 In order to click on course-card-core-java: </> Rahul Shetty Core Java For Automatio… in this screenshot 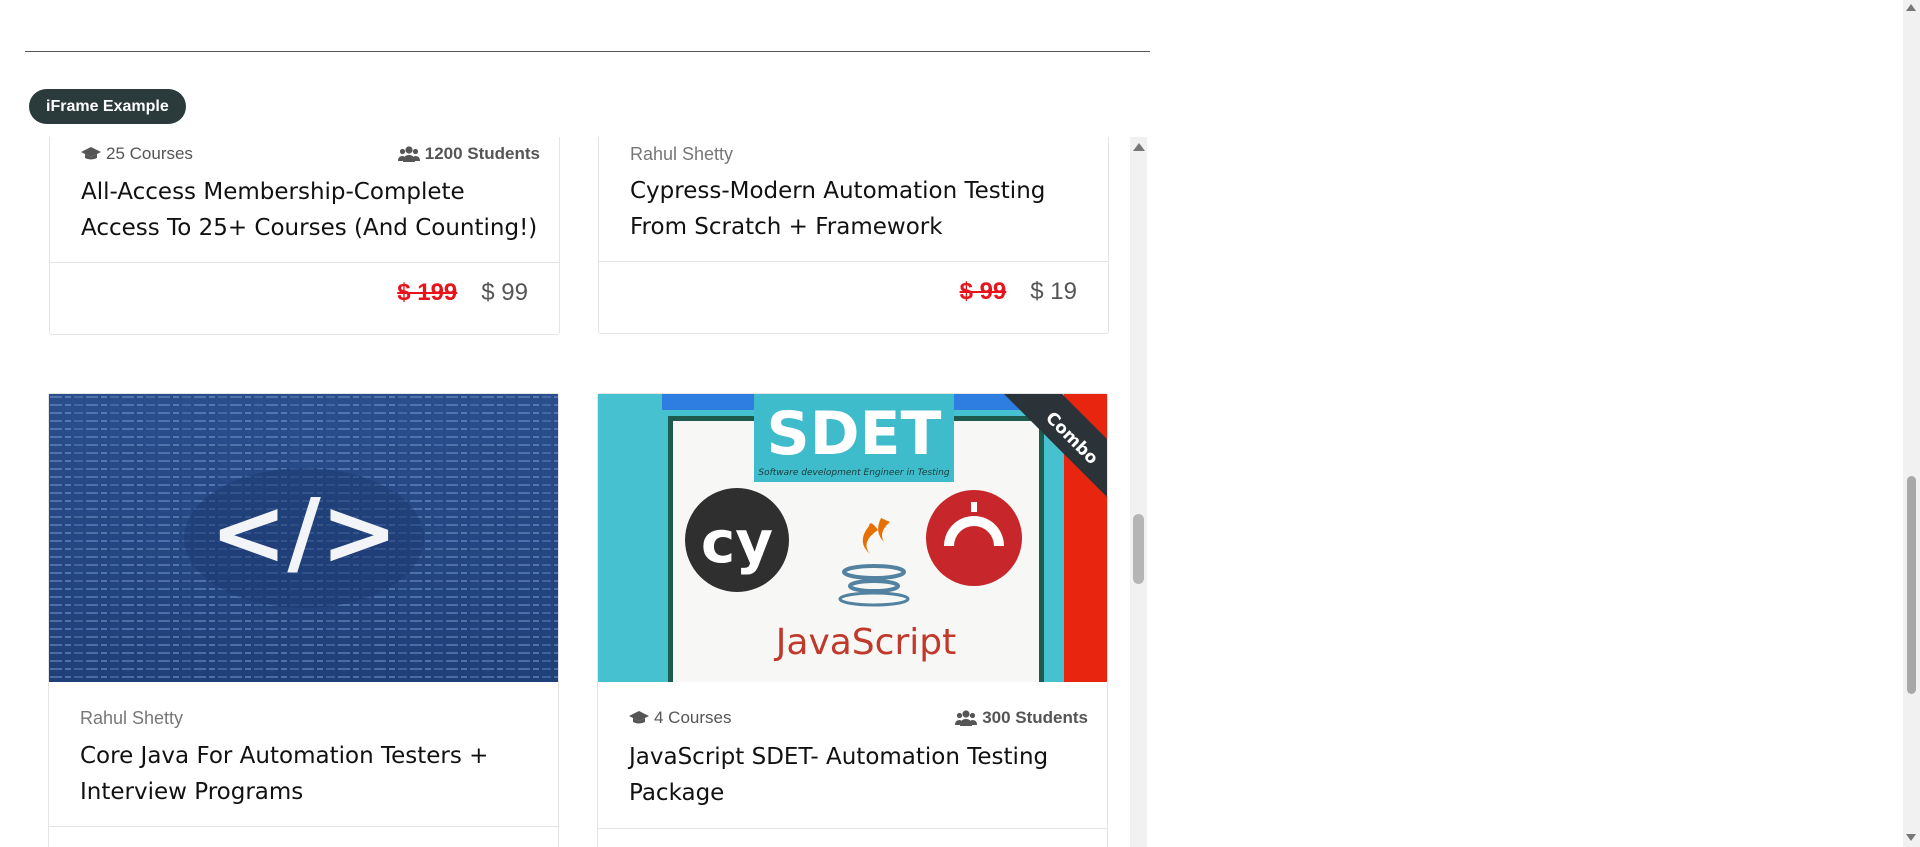, I will do `click(303, 620)`.